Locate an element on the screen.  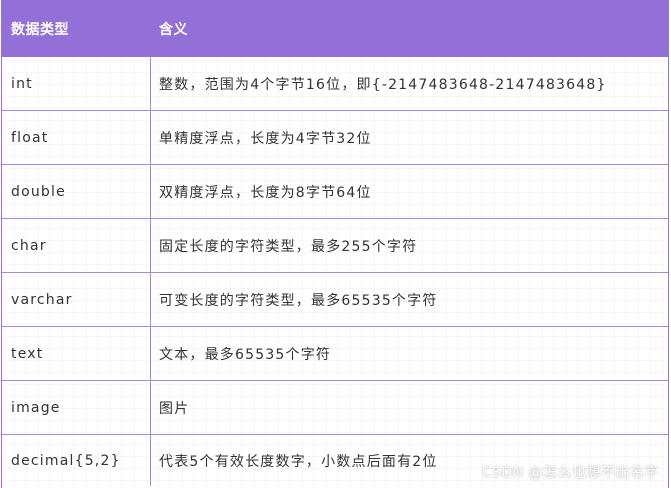
header-meaning: 含义 is located at coordinates (173, 29).